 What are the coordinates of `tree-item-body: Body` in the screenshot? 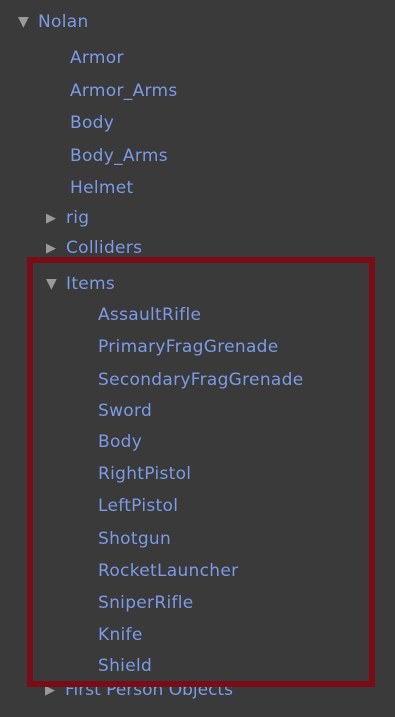 It's located at (92, 123).